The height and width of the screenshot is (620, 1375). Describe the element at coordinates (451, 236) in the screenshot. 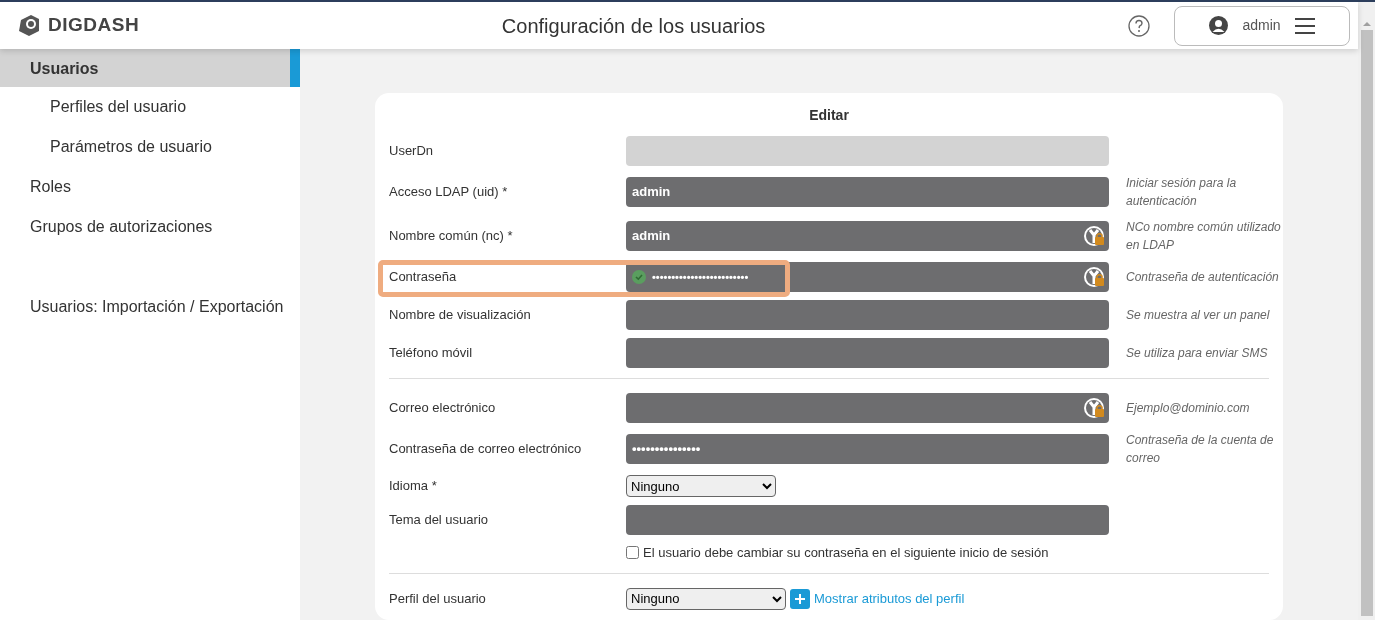

I see `field-label: Nombre común (nc) *` at that location.